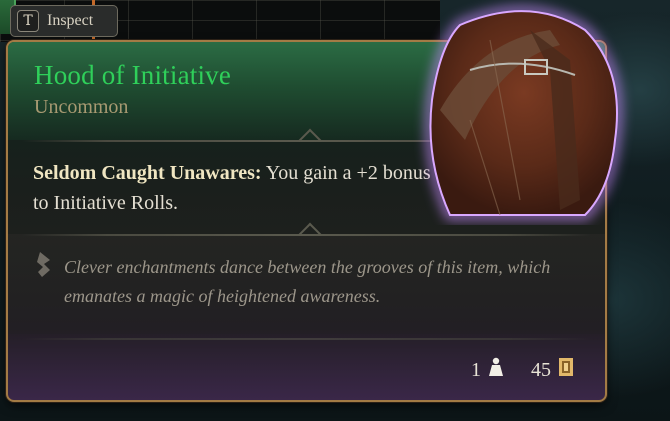 This screenshot has height=421, width=670. Describe the element at coordinates (147, 173) in the screenshot. I see `ability-name: Seldom Caught Unawares:` at that location.